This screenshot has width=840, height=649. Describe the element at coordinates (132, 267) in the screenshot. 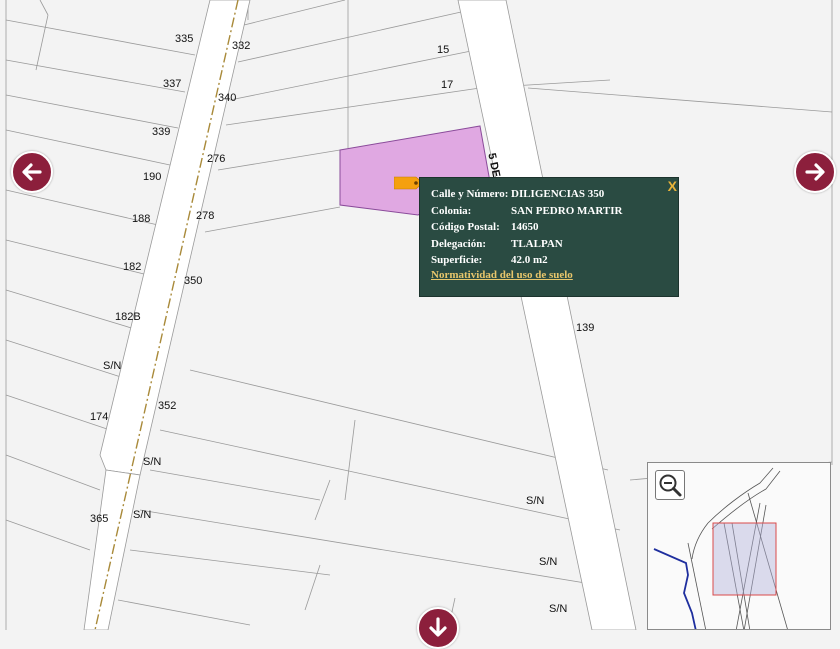

I see `parcel-label: 182` at that location.